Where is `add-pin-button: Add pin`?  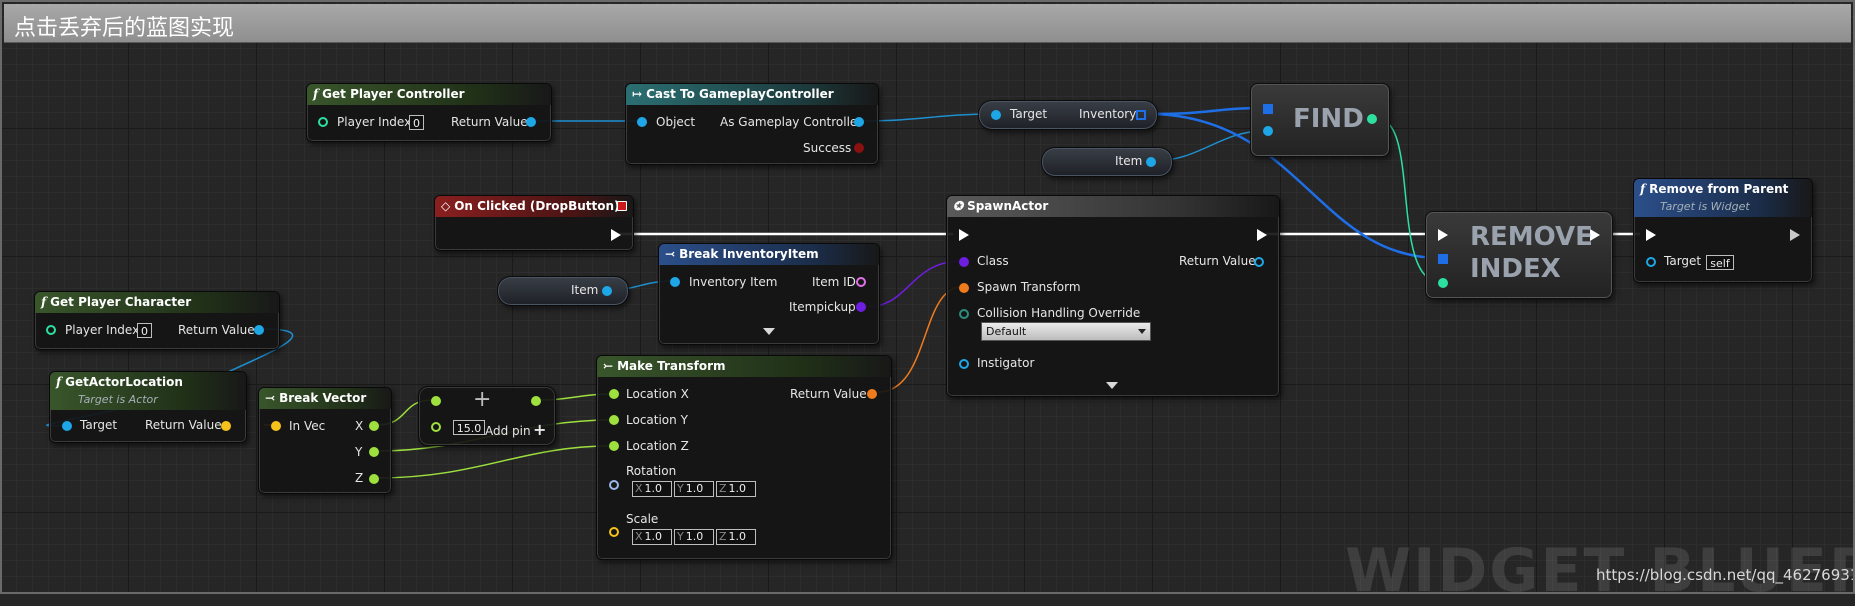 add-pin-button: Add pin is located at coordinates (508, 431).